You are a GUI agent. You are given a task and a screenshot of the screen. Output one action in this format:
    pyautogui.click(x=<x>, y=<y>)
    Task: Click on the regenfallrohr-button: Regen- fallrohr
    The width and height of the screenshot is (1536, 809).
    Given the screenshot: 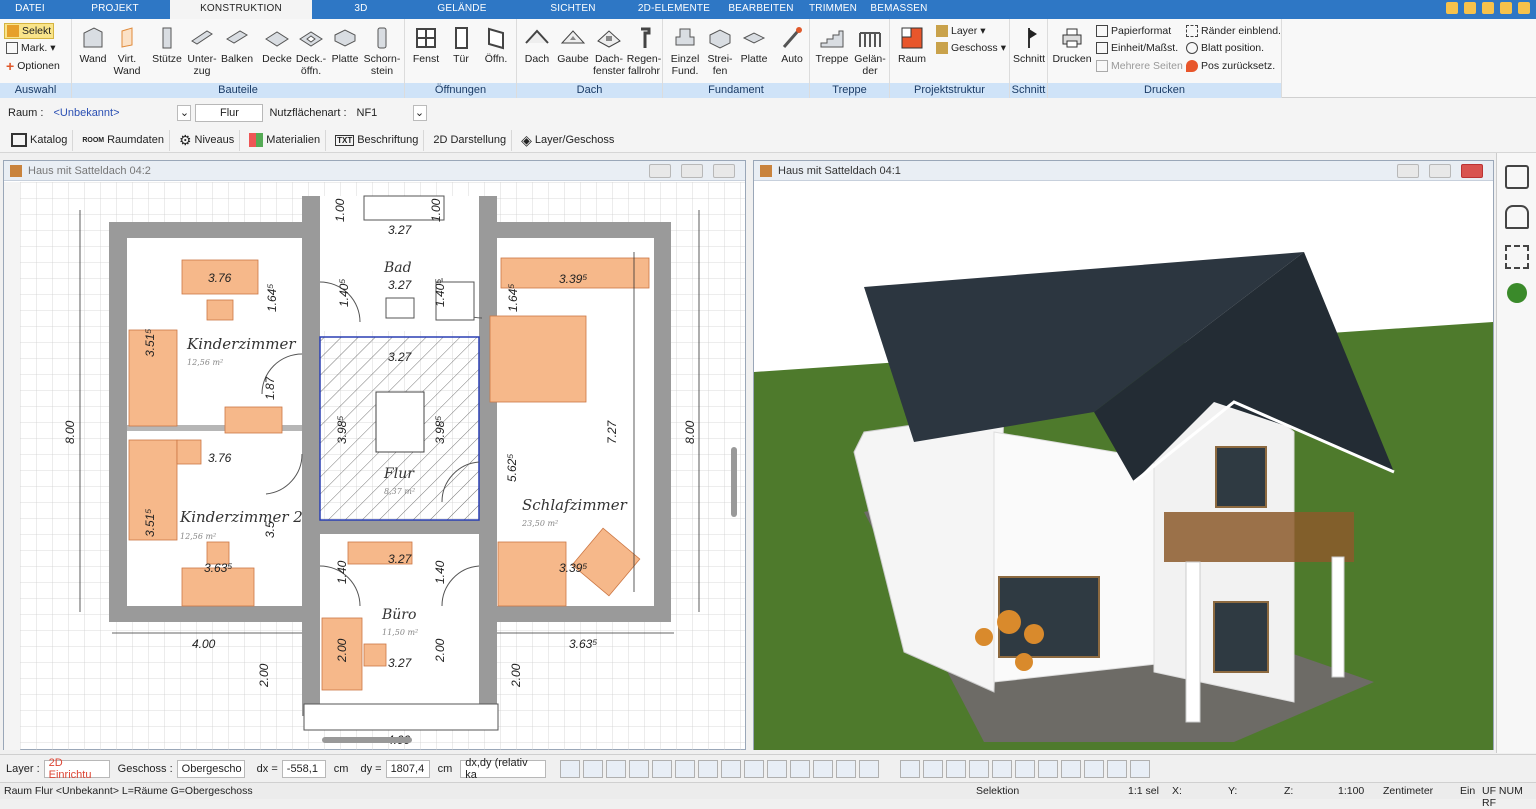 What is the action you would take?
    pyautogui.click(x=644, y=51)
    